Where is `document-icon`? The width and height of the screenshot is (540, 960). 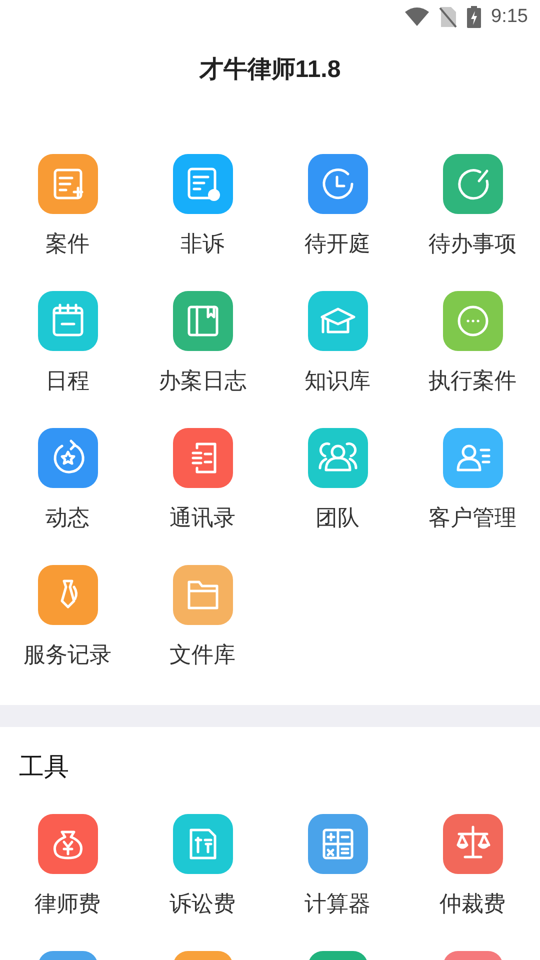
document-icon is located at coordinates (202, 844).